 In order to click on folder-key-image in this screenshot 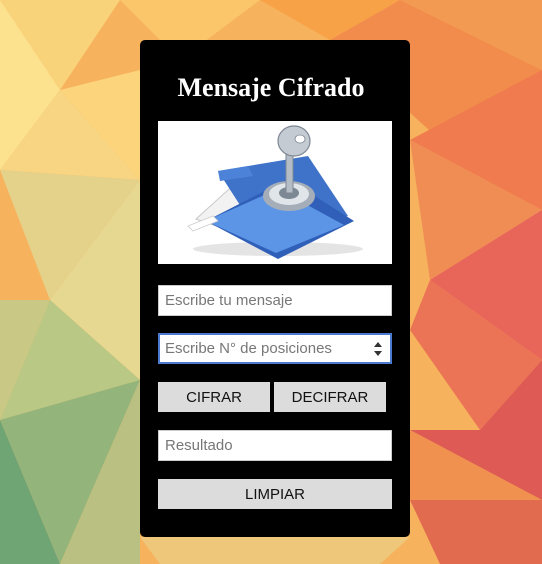, I will do `click(275, 192)`.